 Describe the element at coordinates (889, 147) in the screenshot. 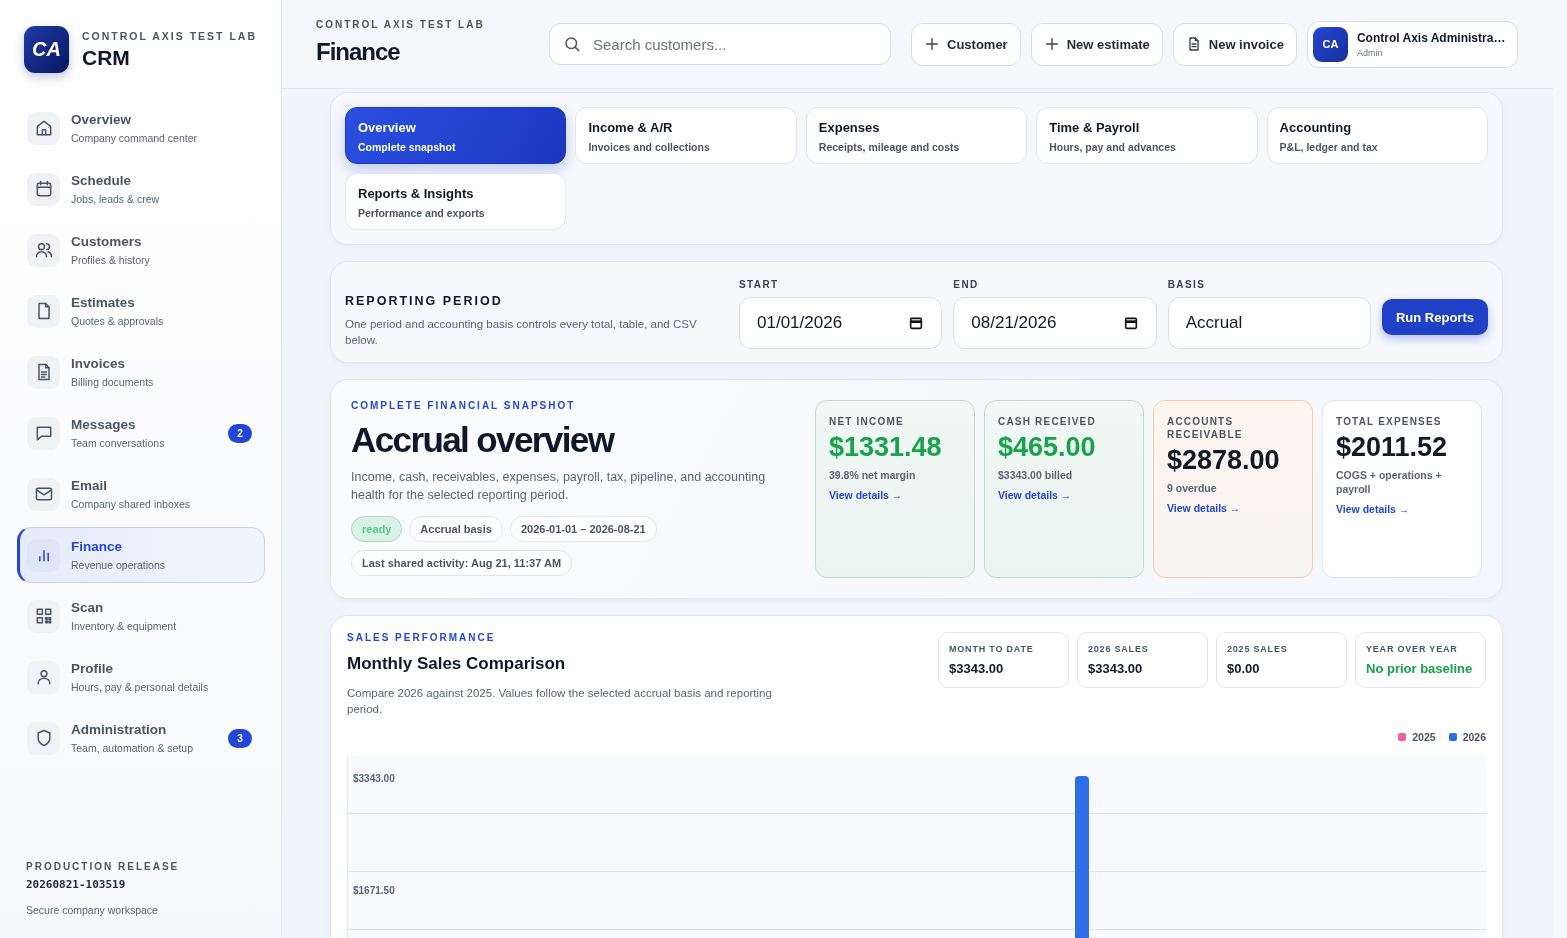

I see `tab-caption: Receipts, mileage and costs` at that location.